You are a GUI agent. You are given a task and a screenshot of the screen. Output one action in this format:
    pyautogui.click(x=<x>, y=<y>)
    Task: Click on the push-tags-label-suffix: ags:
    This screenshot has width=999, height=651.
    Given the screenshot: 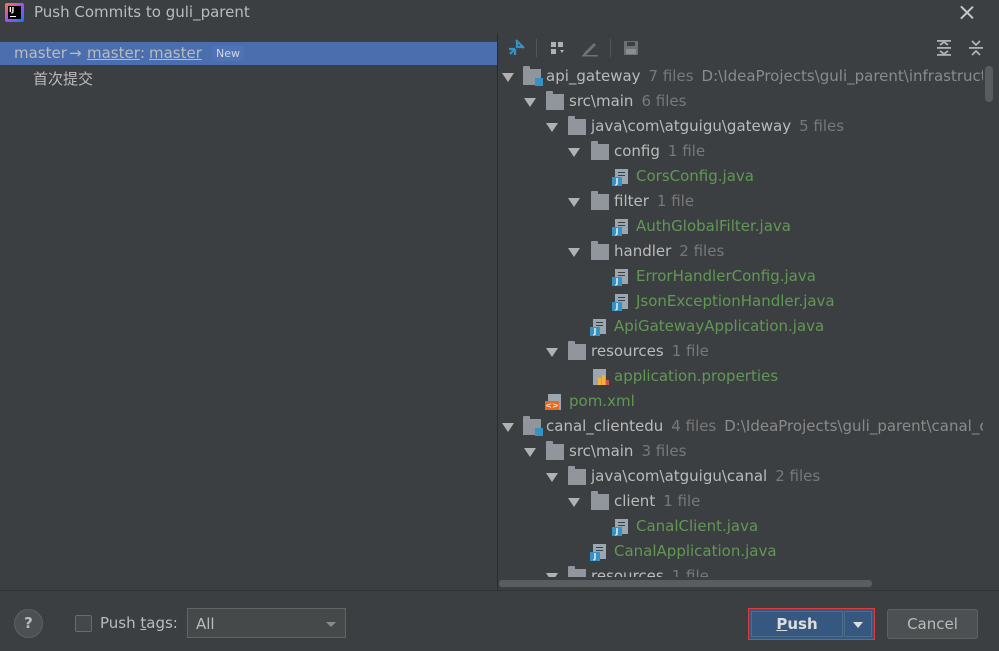 What is the action you would take?
    pyautogui.click(x=162, y=623)
    